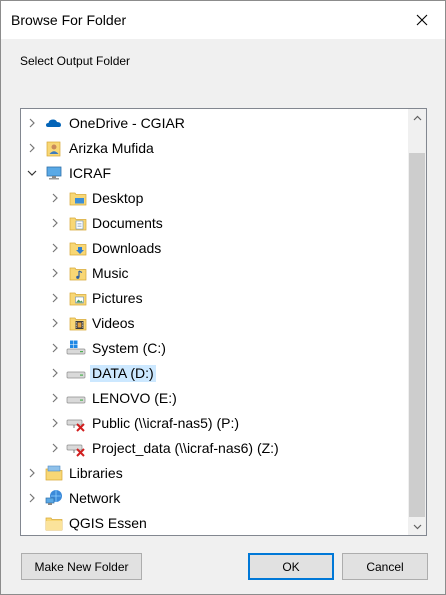  I want to click on tree-item-label: System (C:), so click(129, 348).